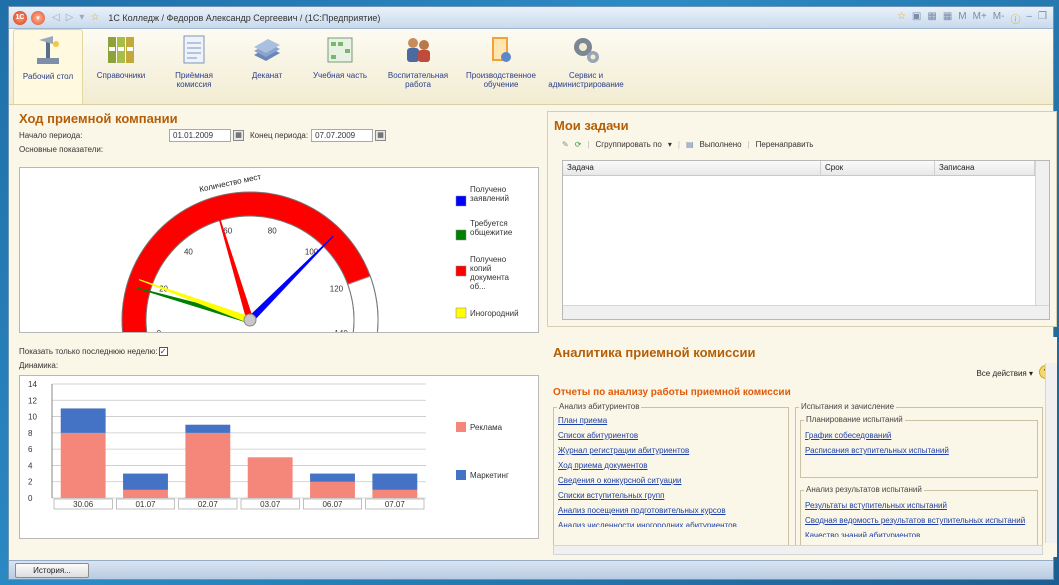 This screenshot has height=585, width=1059. What do you see at coordinates (121, 66) in the screenshot?
I see `section-references: Справочники` at bounding box center [121, 66].